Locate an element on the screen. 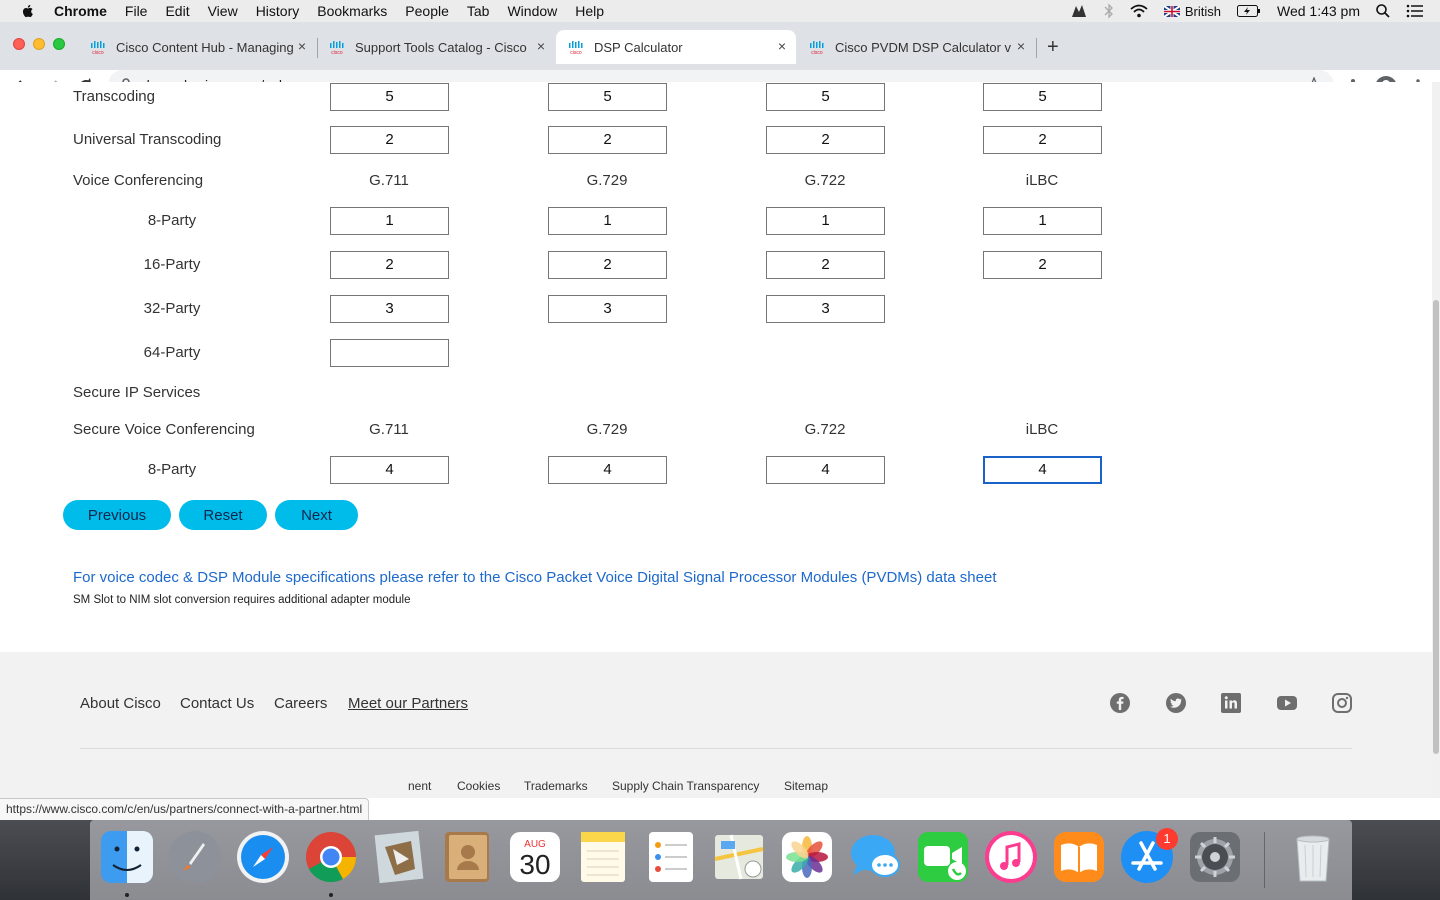  notes-dock-icon is located at coordinates (603, 857).